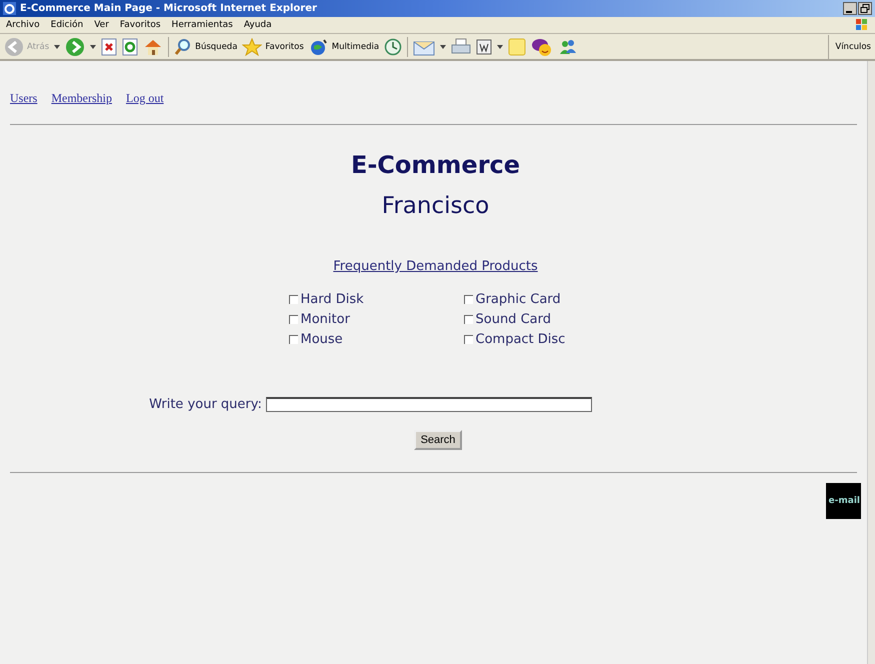 The height and width of the screenshot is (664, 875). Describe the element at coordinates (273, 47) in the screenshot. I see `toolbar-button: Favoritos` at that location.